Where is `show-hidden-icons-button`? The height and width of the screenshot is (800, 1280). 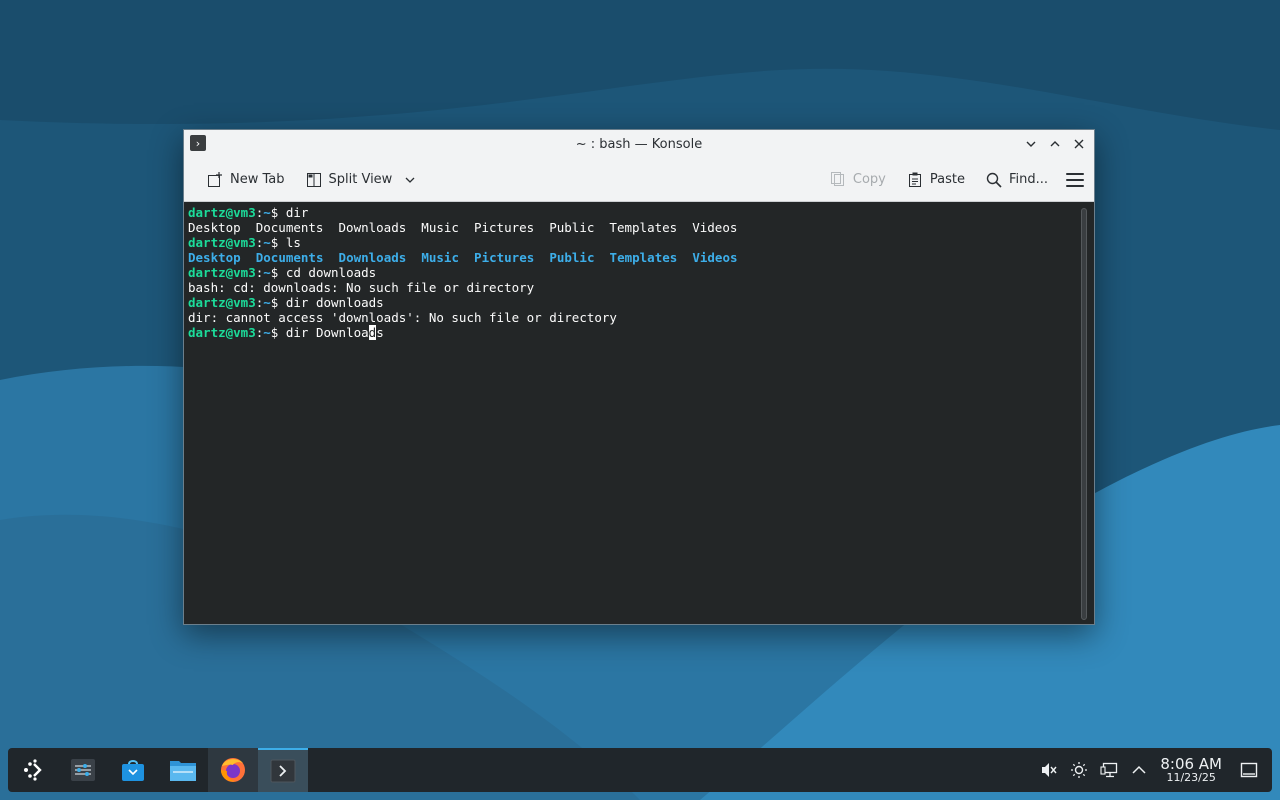
show-hidden-icons-button is located at coordinates (1139, 770).